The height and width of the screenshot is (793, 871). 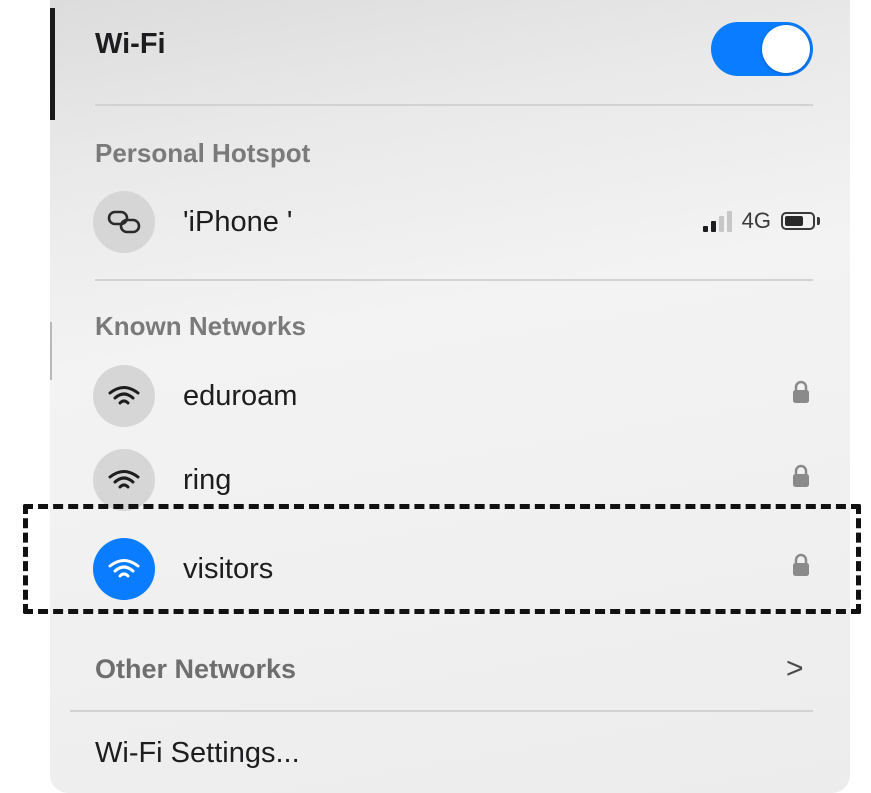 I want to click on wifi-toggle, so click(x=762, y=49).